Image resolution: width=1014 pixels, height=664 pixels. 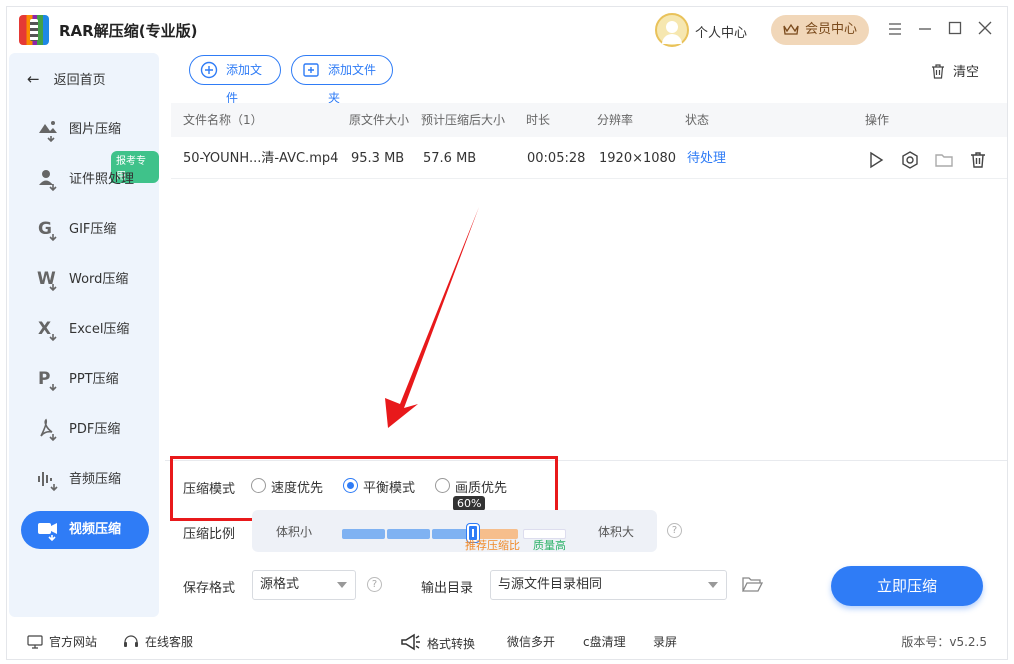 I want to click on pdf-icon, so click(x=48, y=430).